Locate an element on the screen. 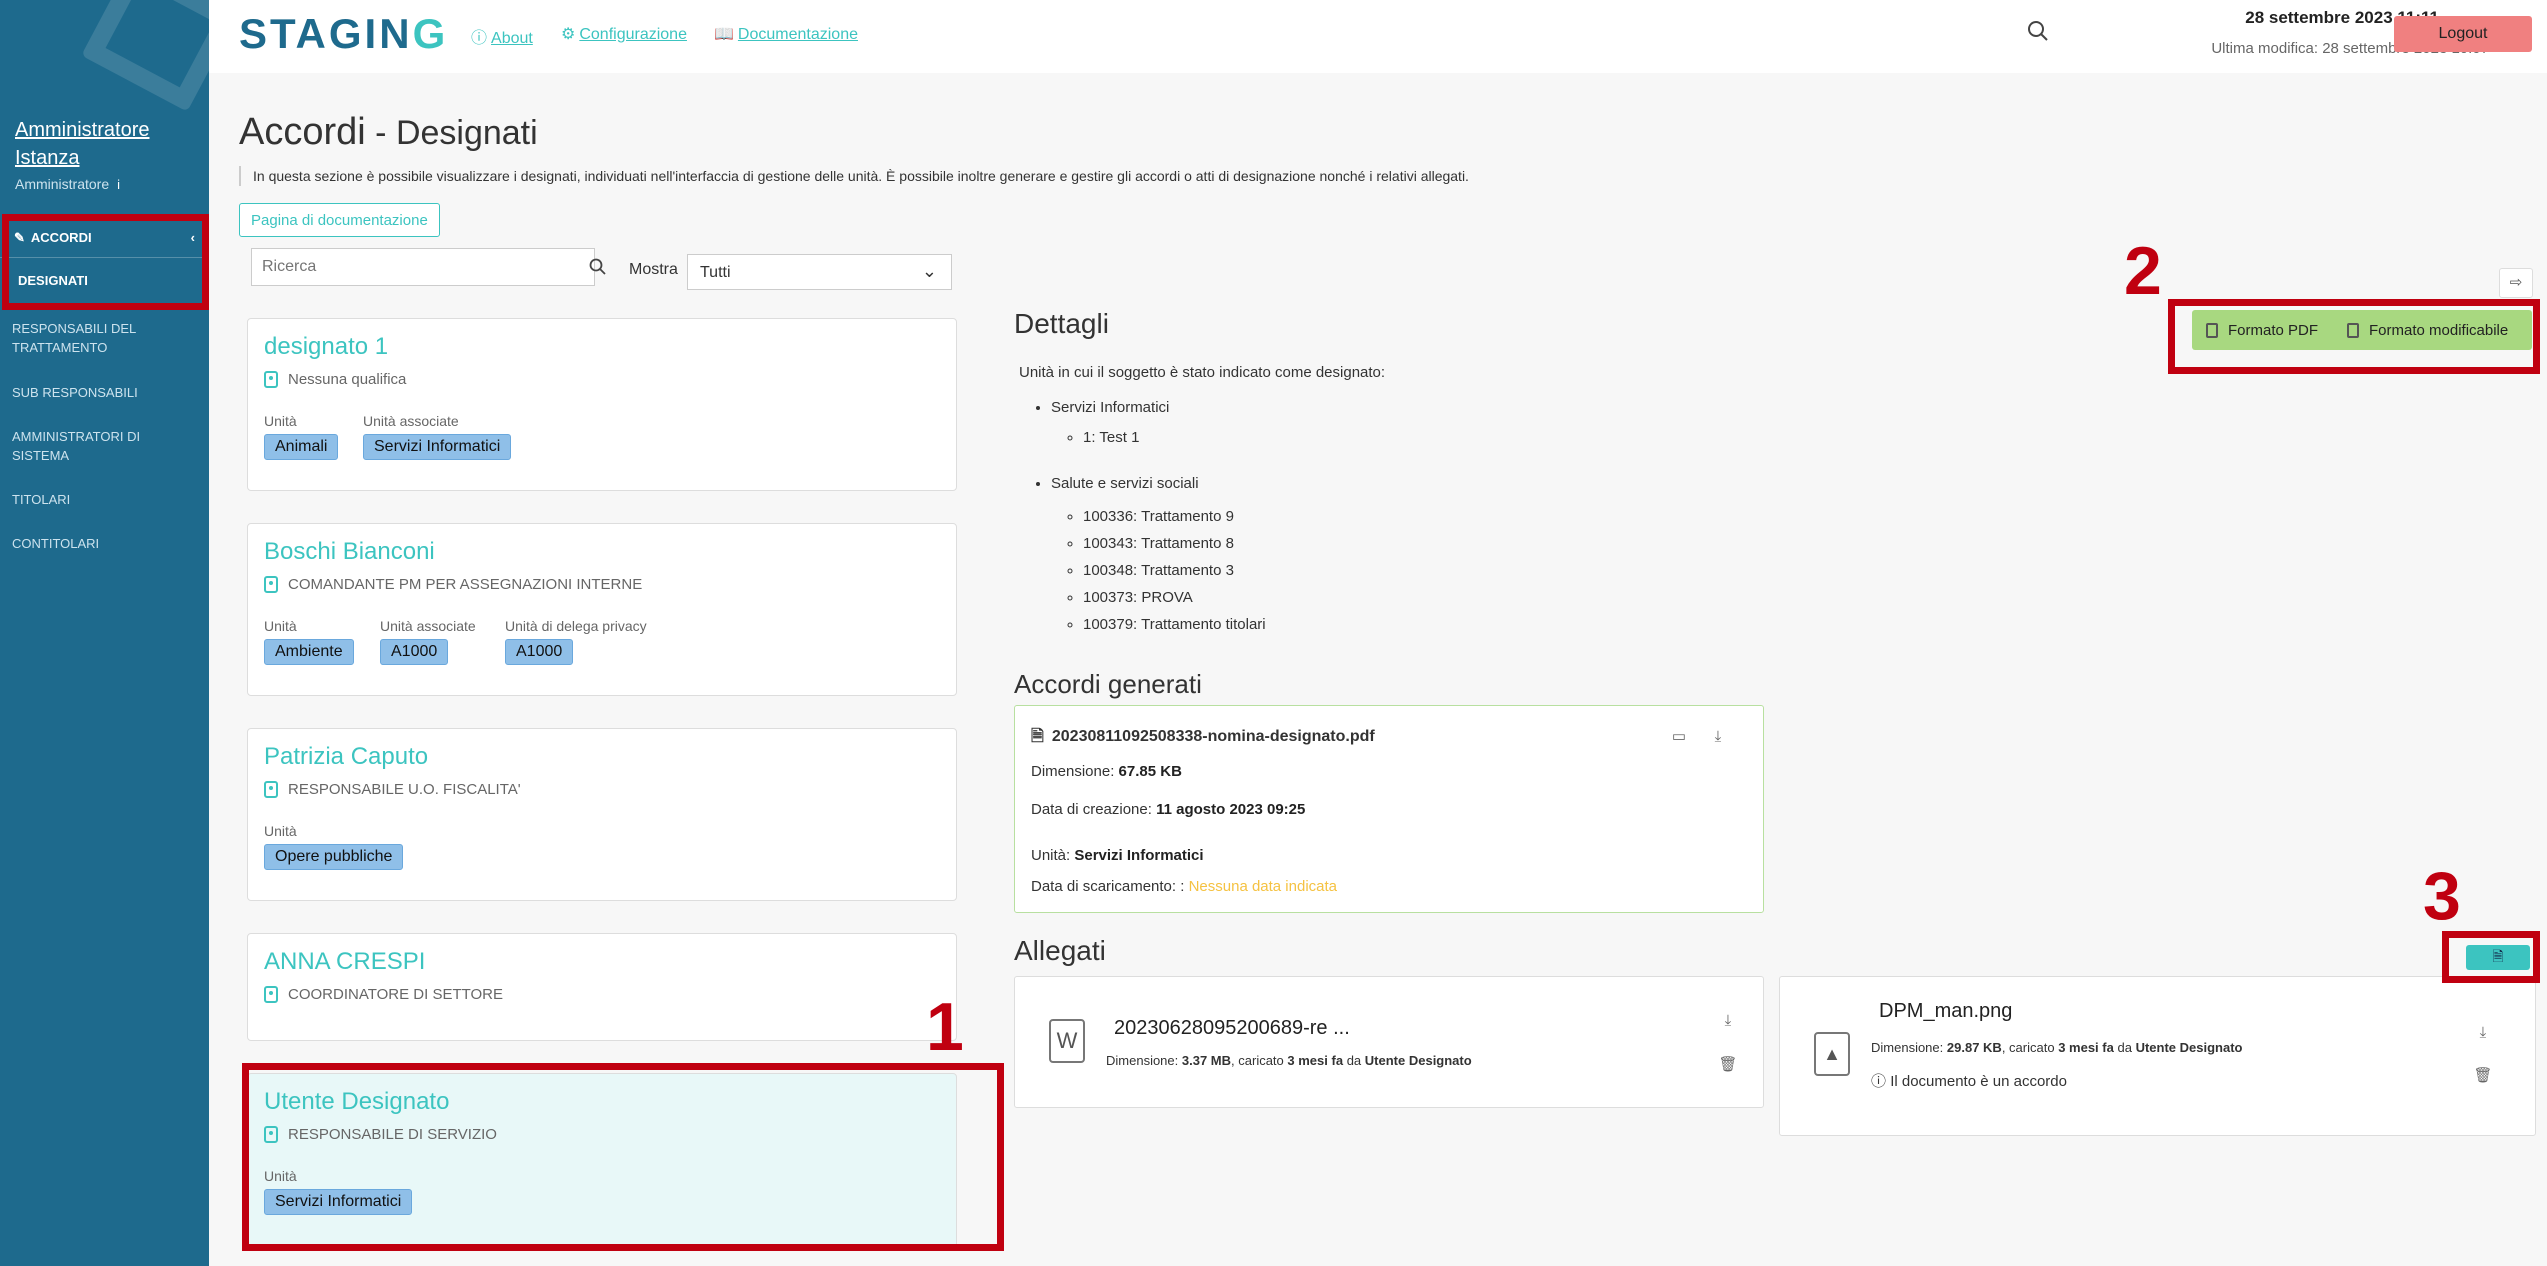 The image size is (2547, 1266). unit-tag: Servizi Informatici is located at coordinates (437, 447).